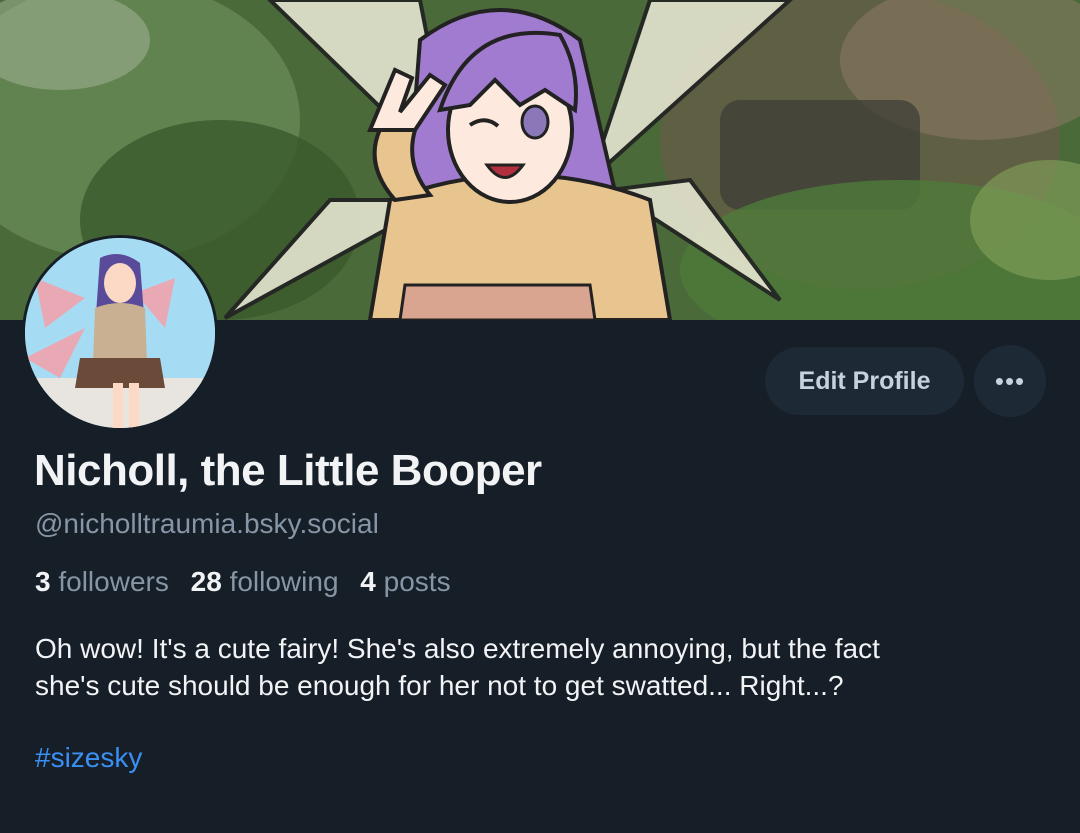  What do you see at coordinates (864, 381) in the screenshot?
I see `edit-profile-button: Edit Profile` at bounding box center [864, 381].